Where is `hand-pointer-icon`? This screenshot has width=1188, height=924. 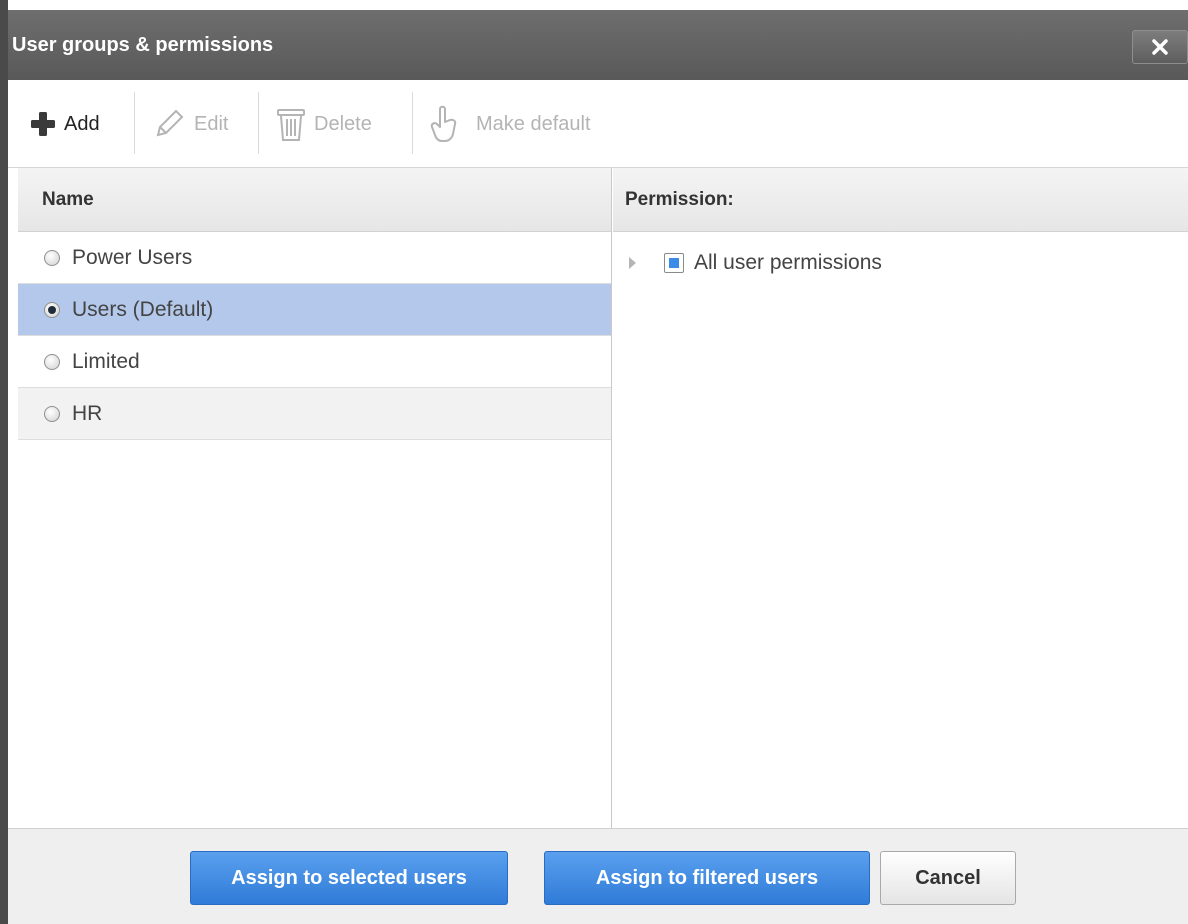 hand-pointer-icon is located at coordinates (443, 123).